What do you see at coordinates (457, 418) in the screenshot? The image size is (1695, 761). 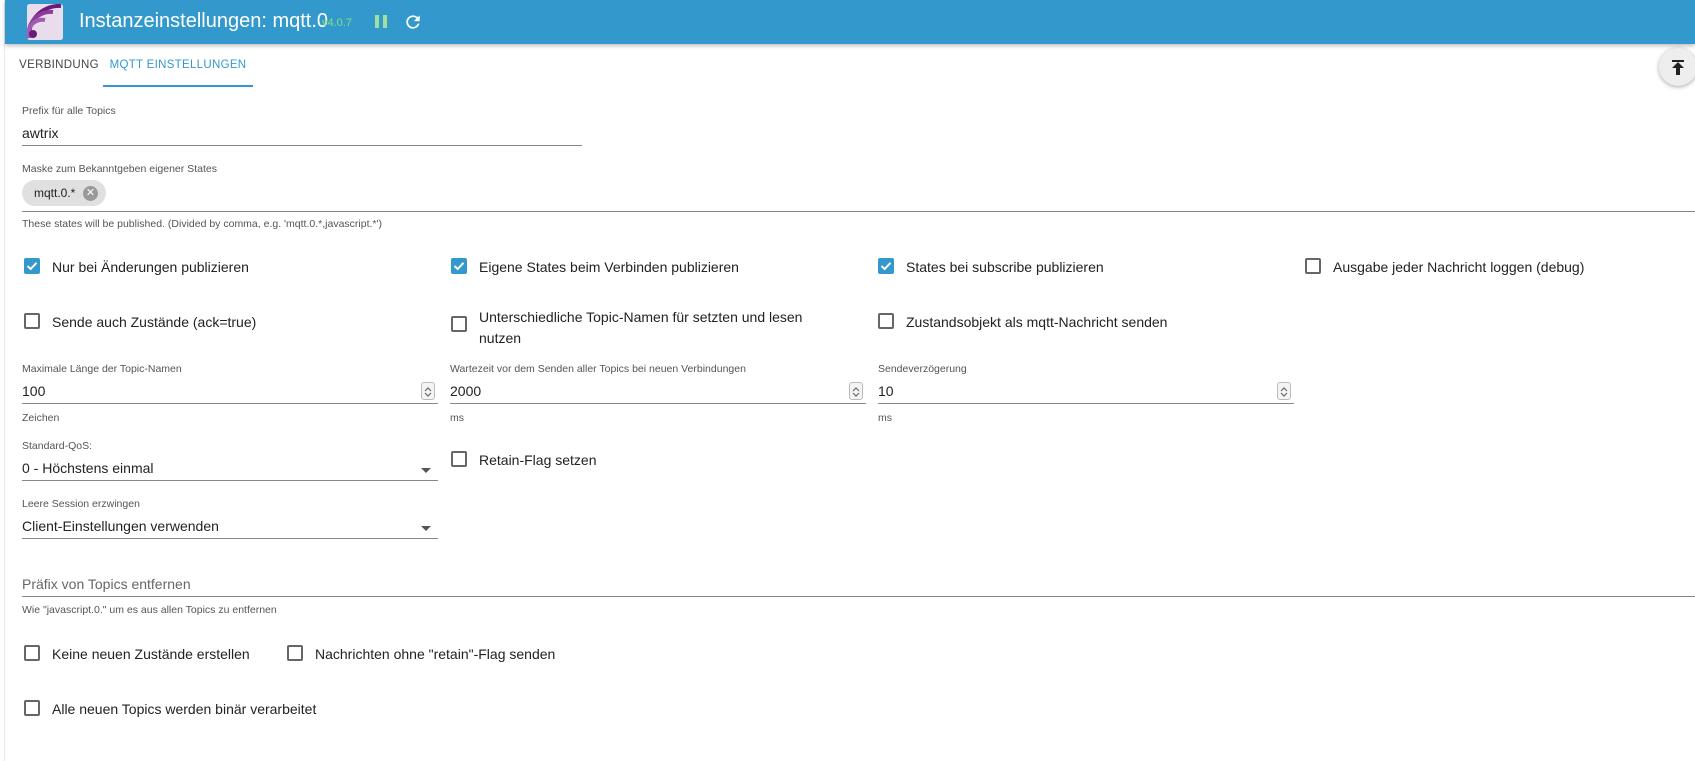 I see `wait-time-unit: ms` at bounding box center [457, 418].